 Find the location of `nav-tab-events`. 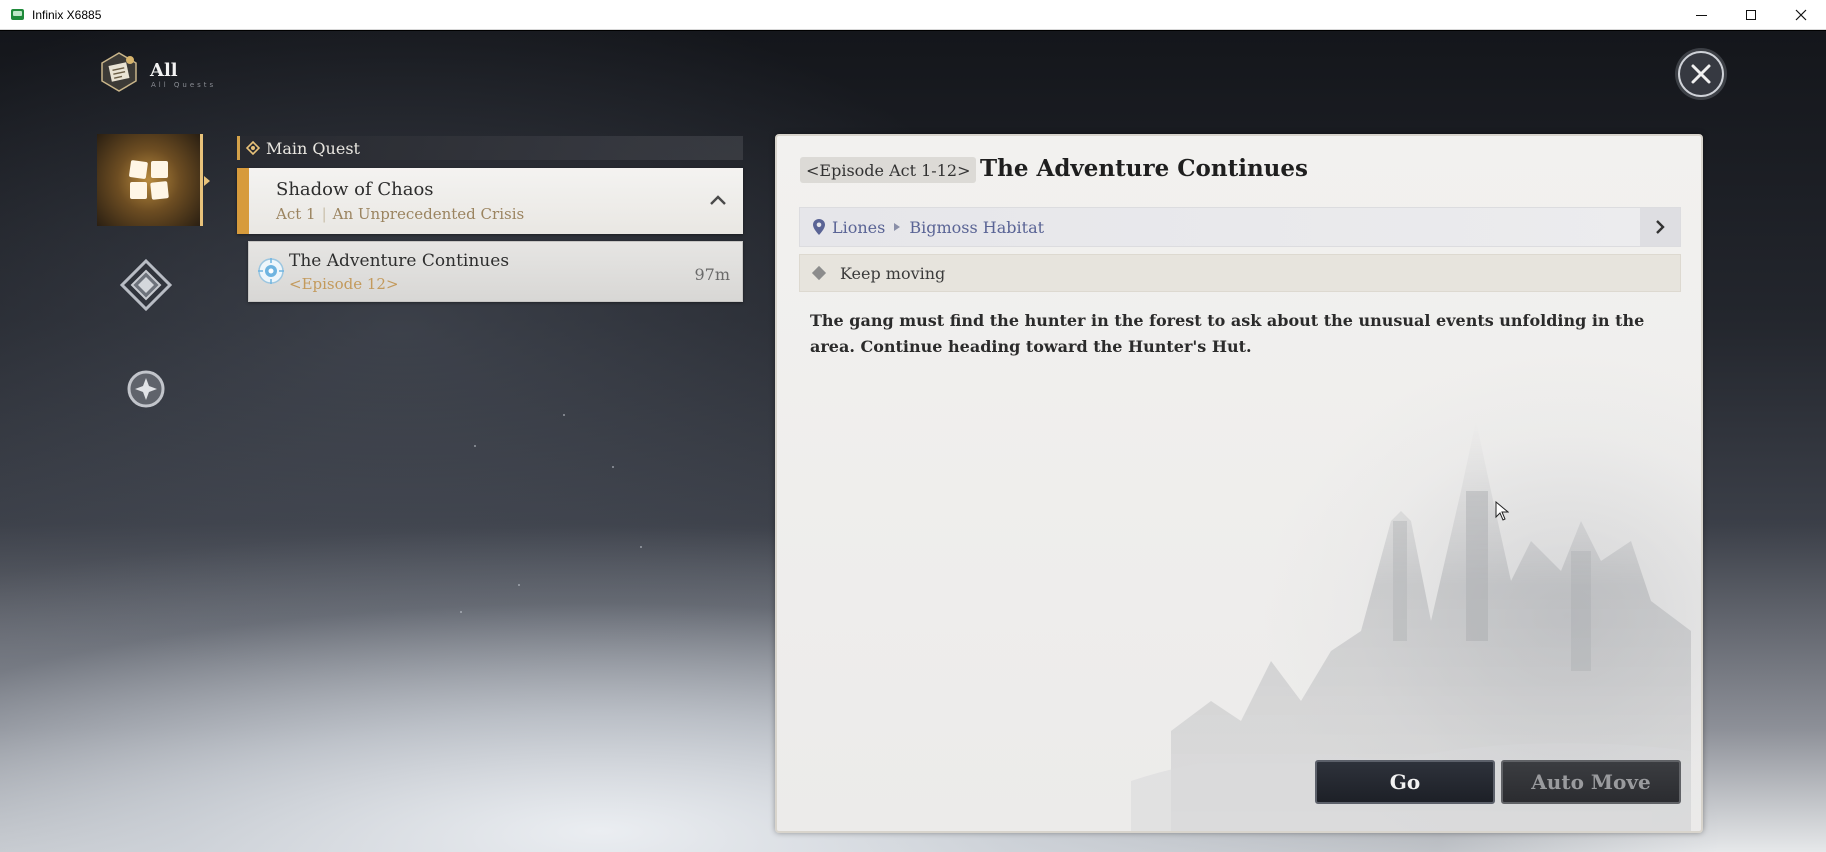

nav-tab-events is located at coordinates (146, 389).